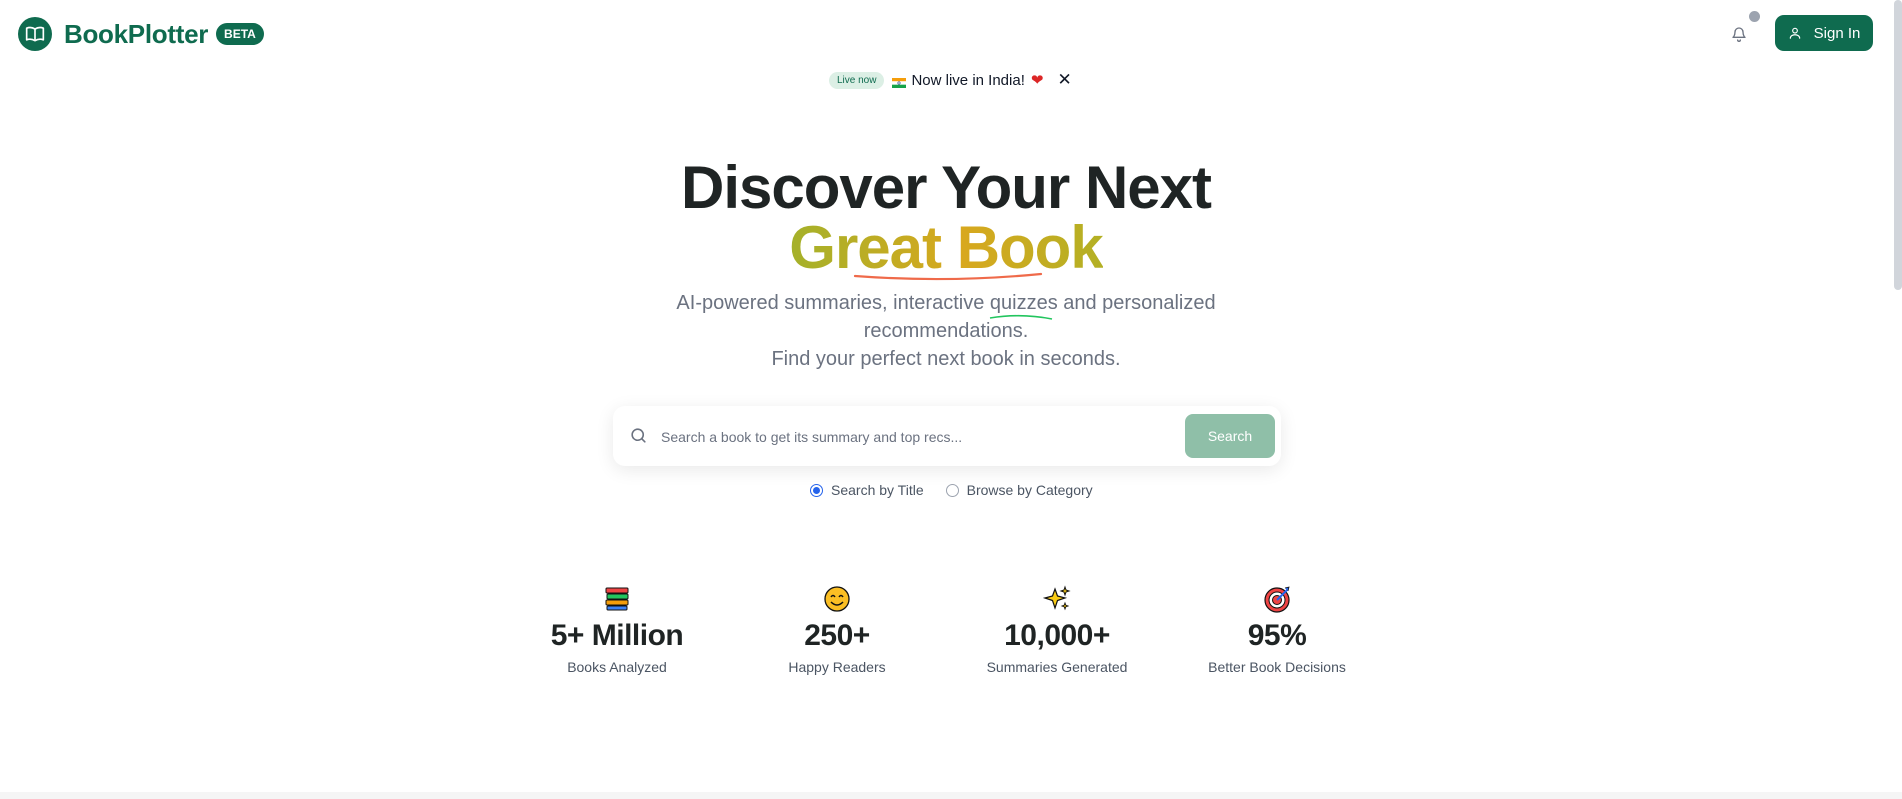 The height and width of the screenshot is (799, 1902). I want to click on stat-value: 250+, so click(837, 635).